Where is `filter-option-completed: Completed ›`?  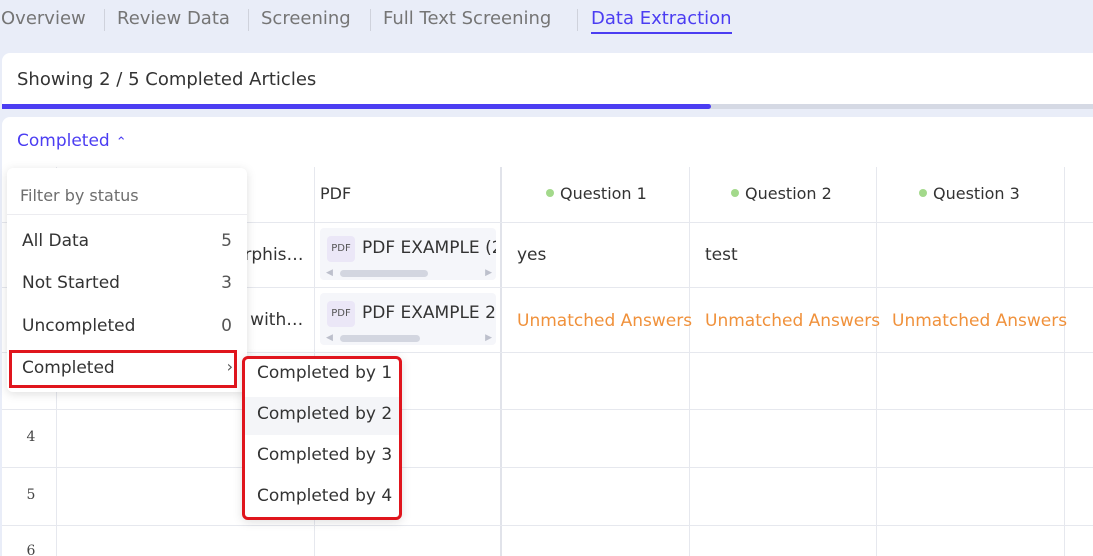
filter-option-completed: Completed › is located at coordinates (127, 369).